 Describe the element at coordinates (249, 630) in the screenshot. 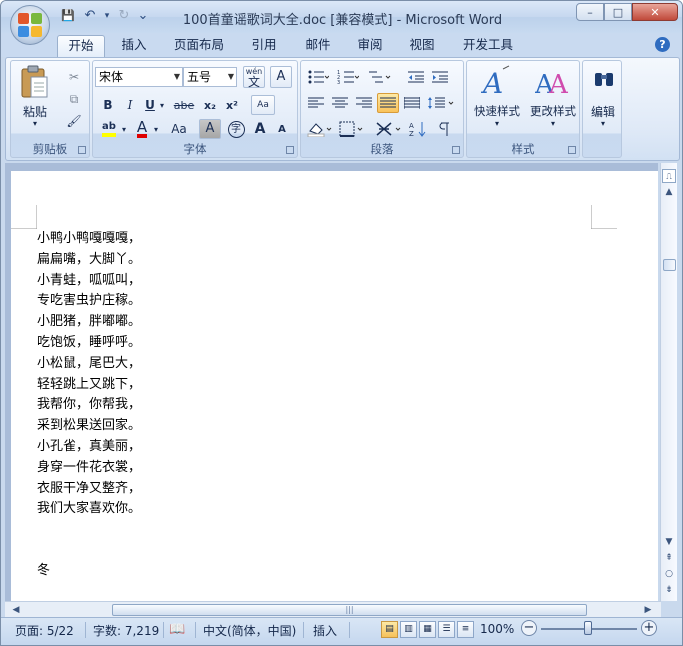

I see `language-status: 中文(简体，中国)` at that location.